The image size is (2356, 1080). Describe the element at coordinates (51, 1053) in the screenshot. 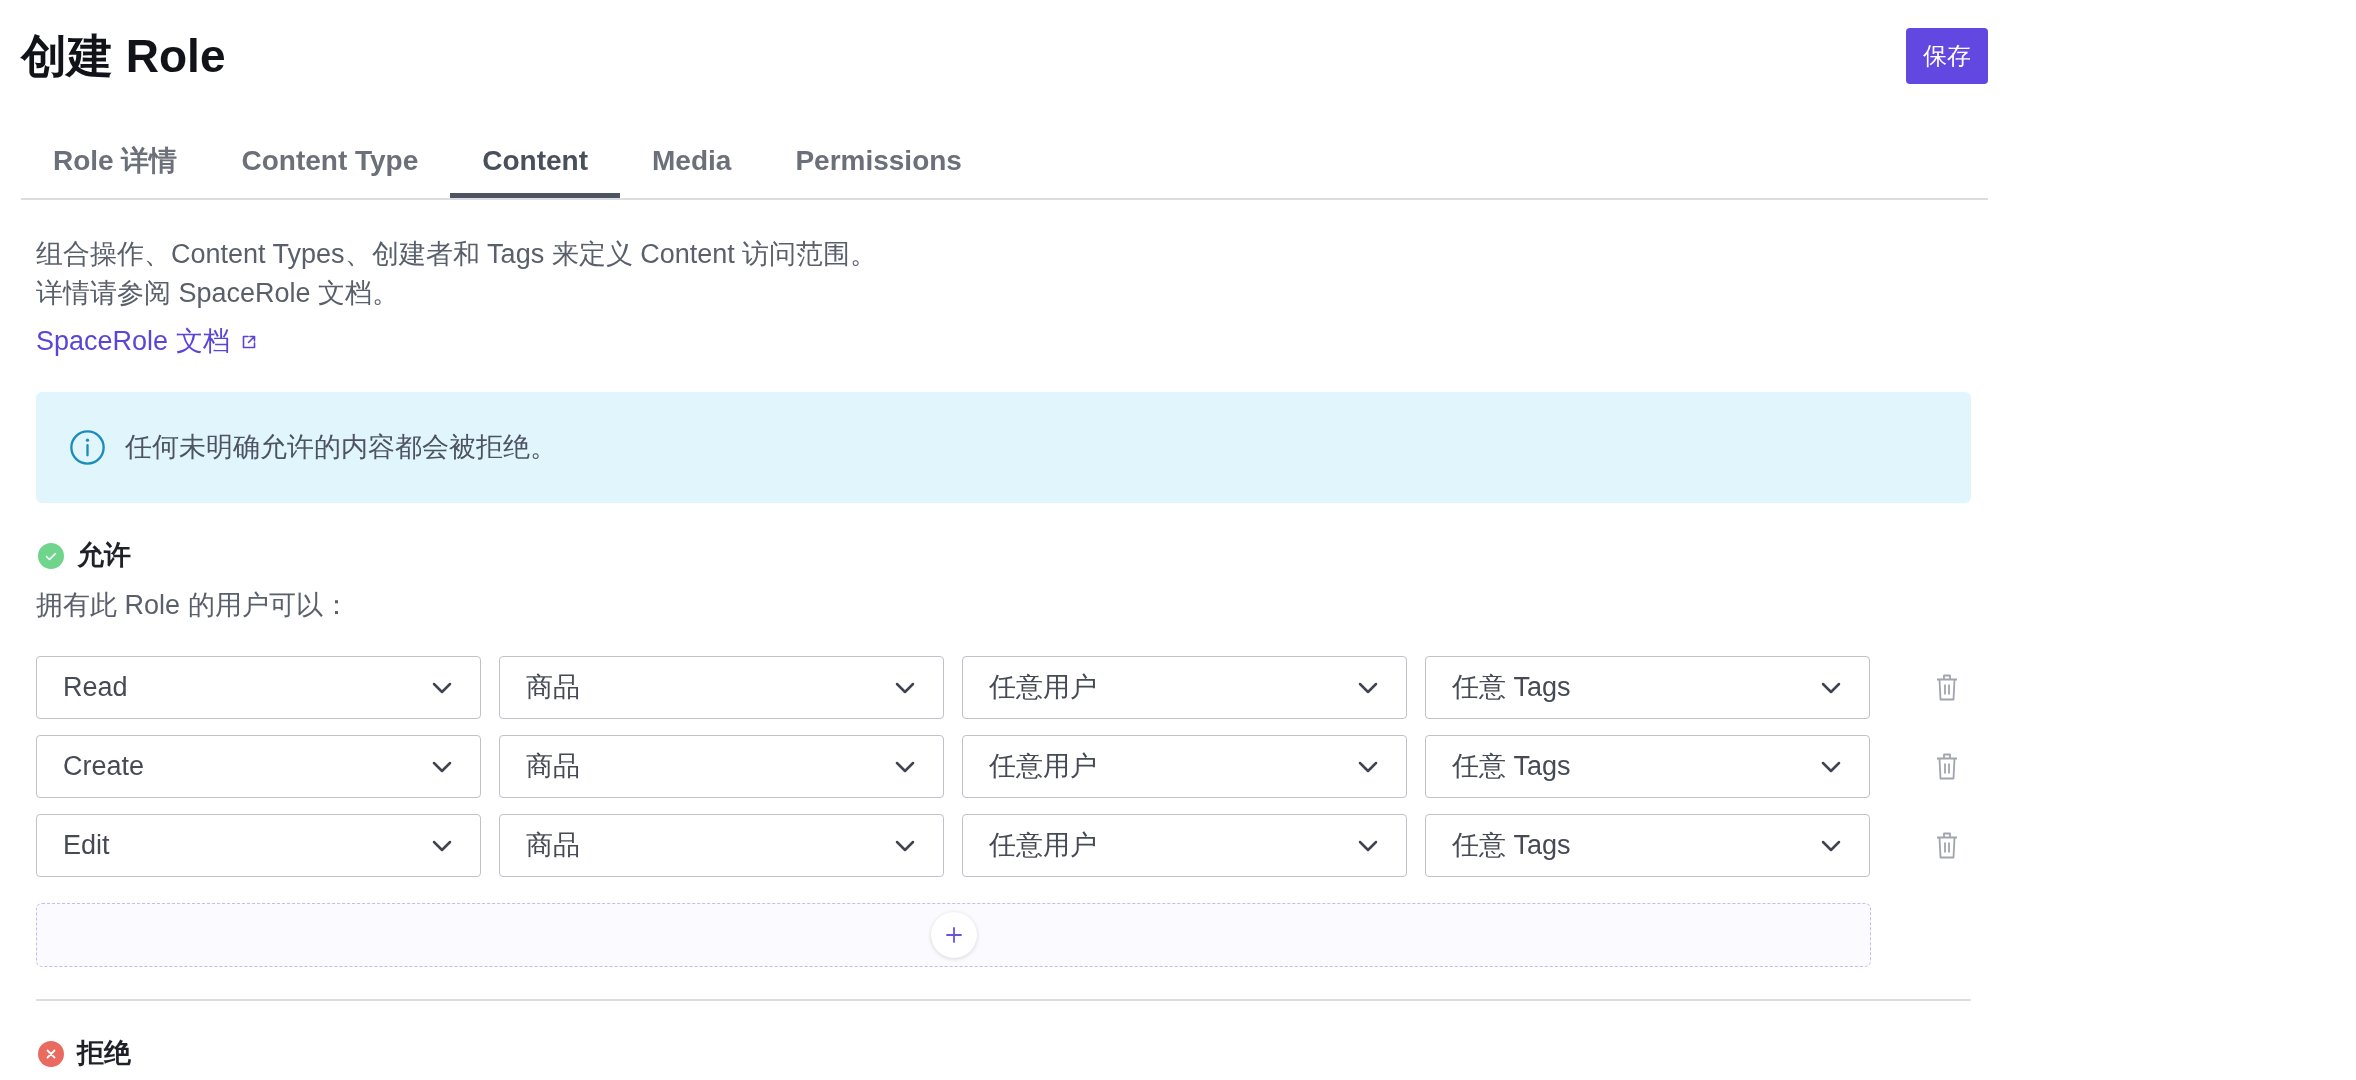

I see `x-circle-icon` at that location.